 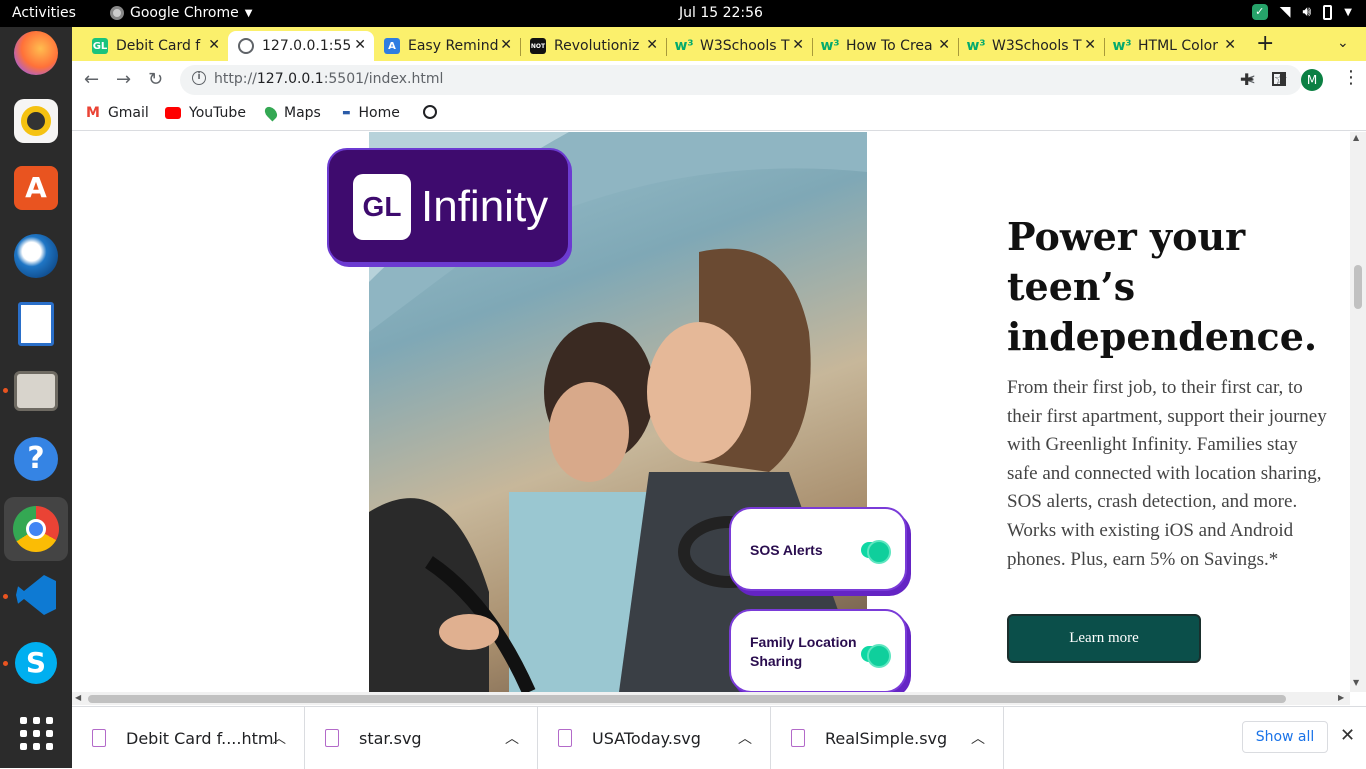 I want to click on bookmark-globe, so click(x=430, y=112).